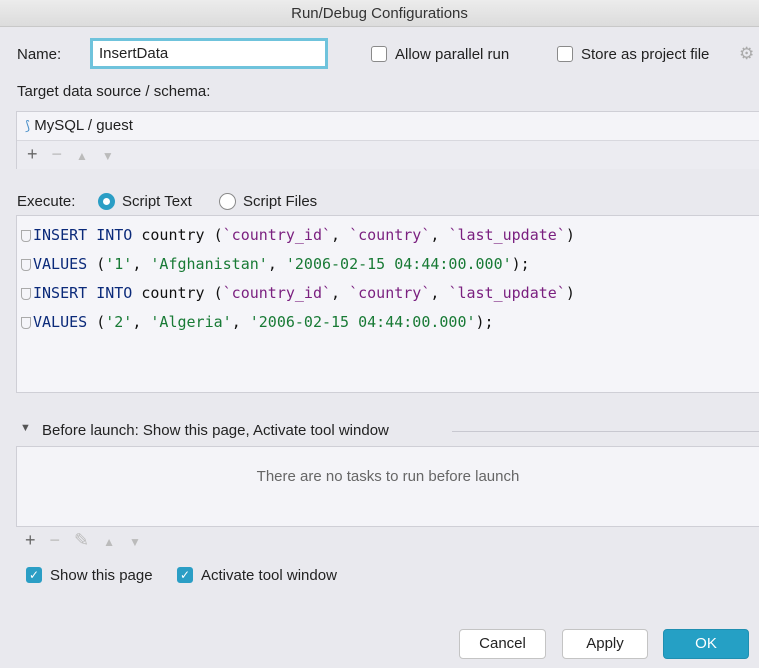  Describe the element at coordinates (25, 428) in the screenshot. I see `collapse-triangle-icon: ▼` at that location.